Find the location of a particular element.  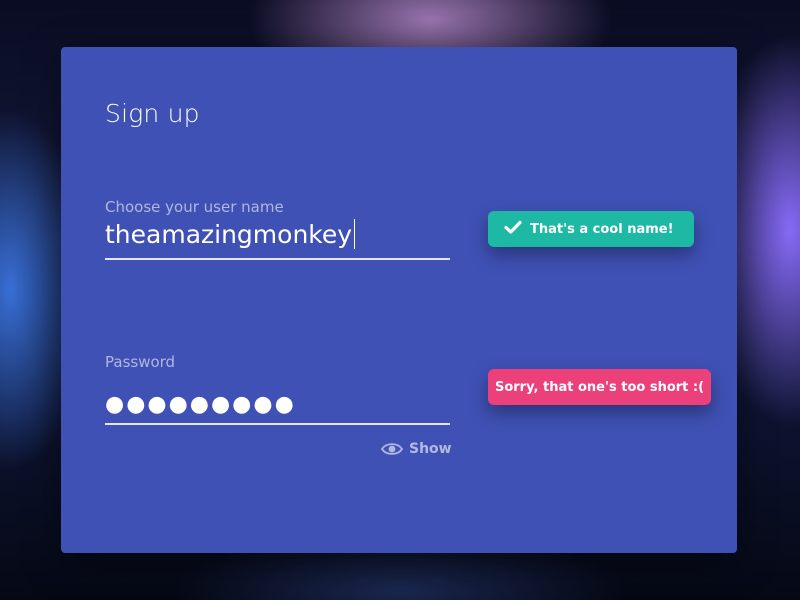

username-valid-badge: That's a cool name! is located at coordinates (591, 229).